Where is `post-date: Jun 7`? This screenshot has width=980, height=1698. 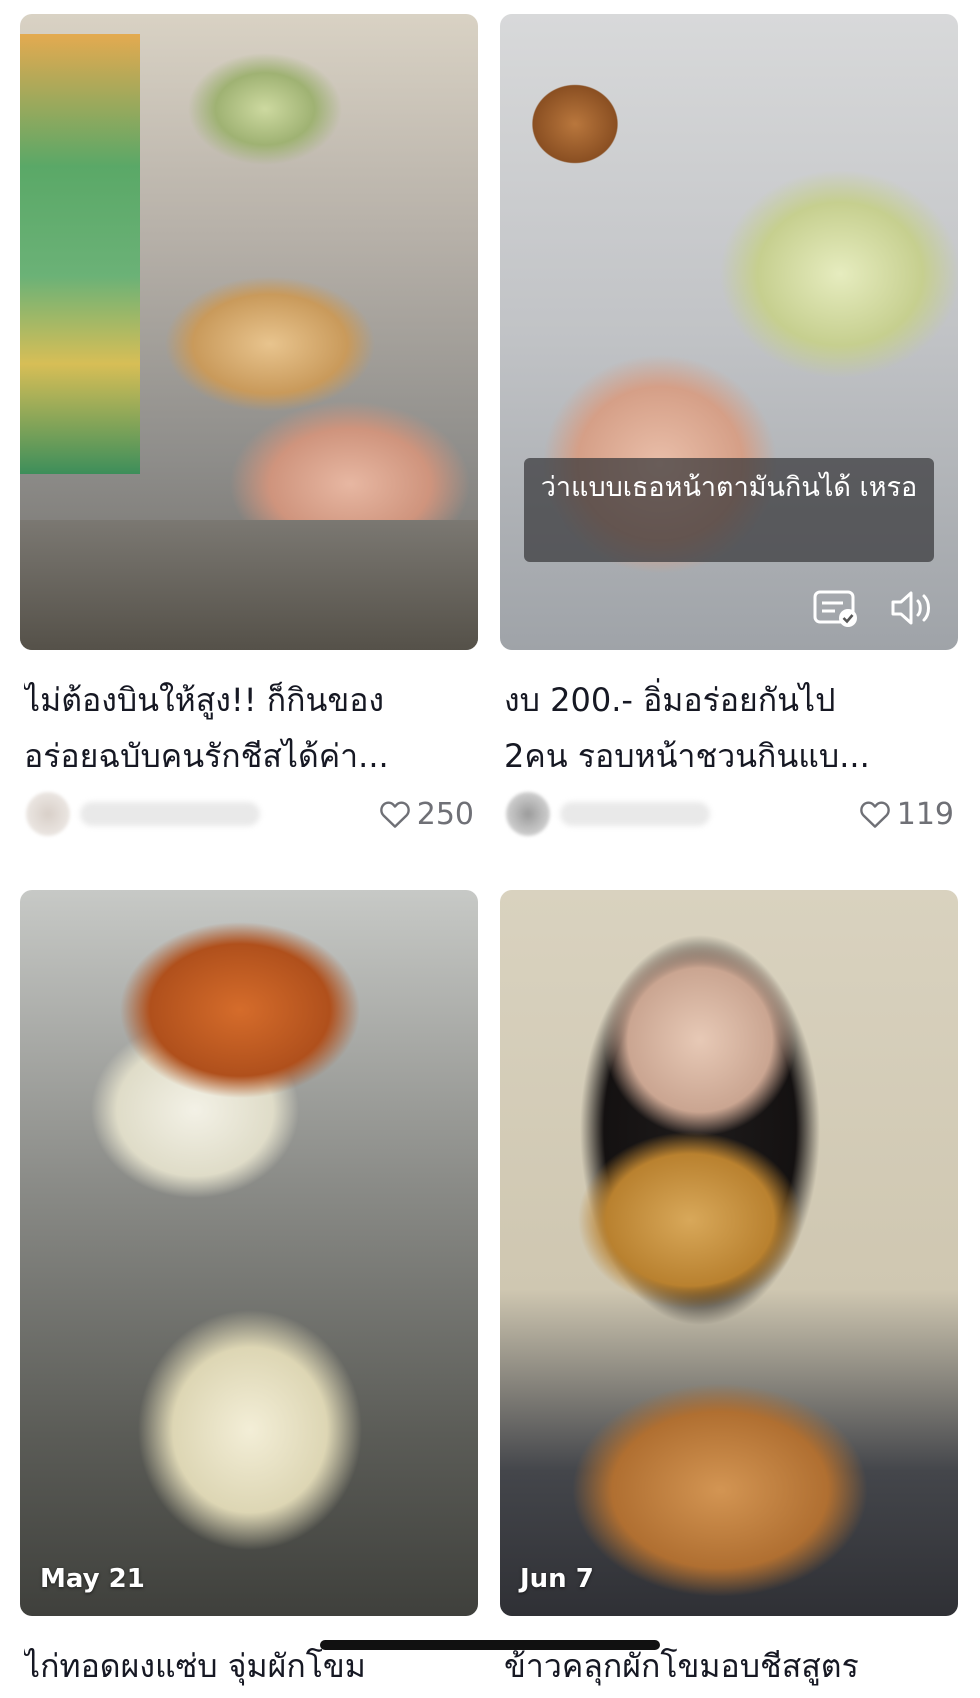
post-date: Jun 7 is located at coordinates (557, 1579).